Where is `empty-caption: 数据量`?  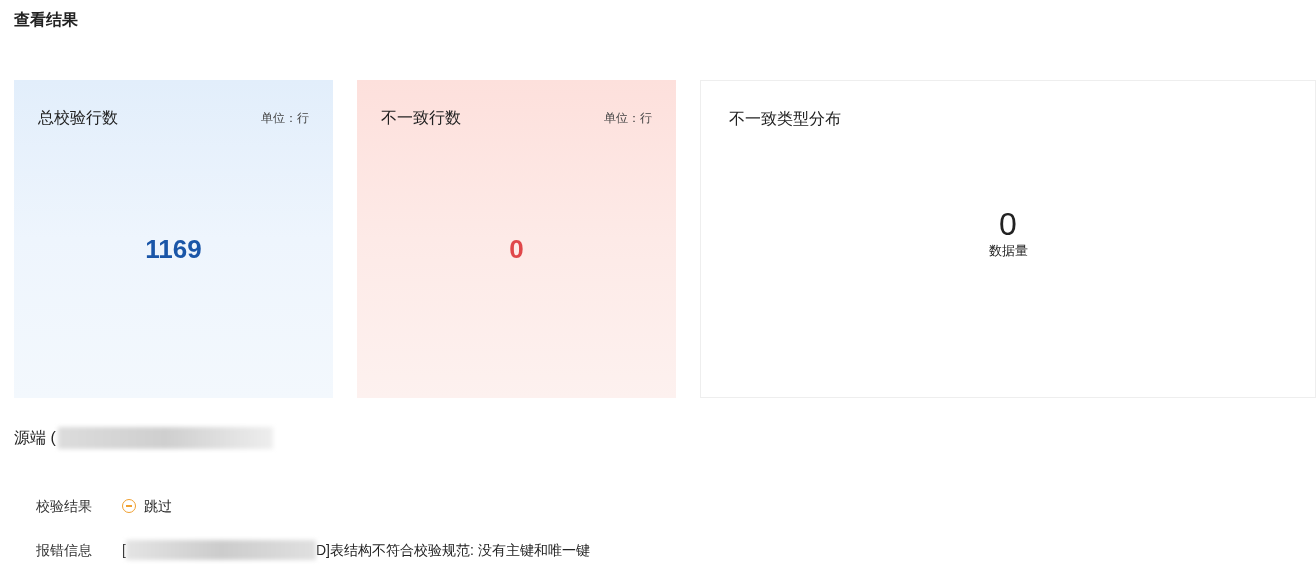
empty-caption: 数据量 is located at coordinates (1008, 251).